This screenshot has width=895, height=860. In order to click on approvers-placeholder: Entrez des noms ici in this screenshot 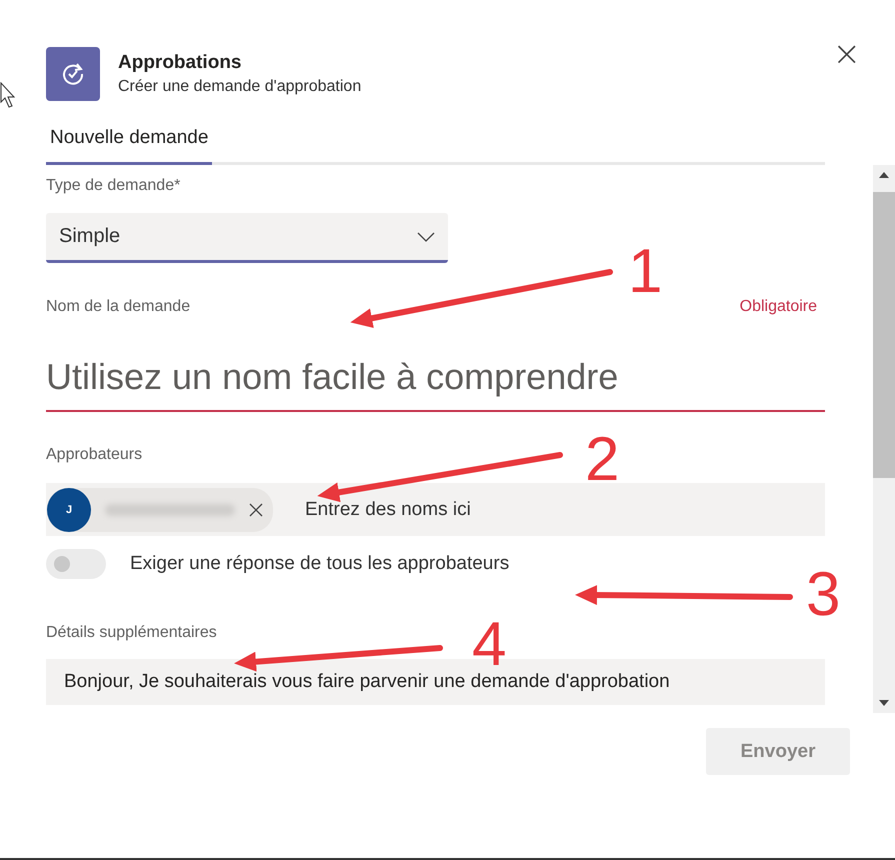, I will do `click(388, 509)`.